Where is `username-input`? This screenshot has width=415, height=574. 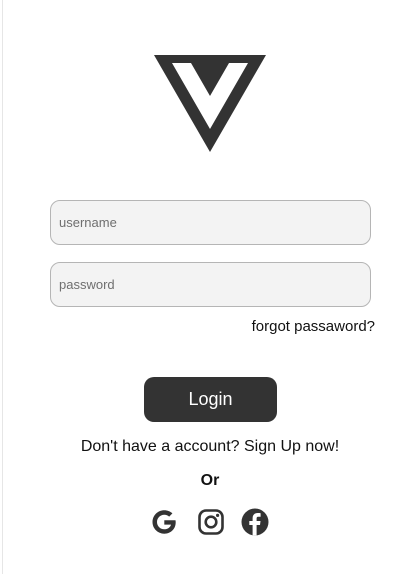 username-input is located at coordinates (210, 222).